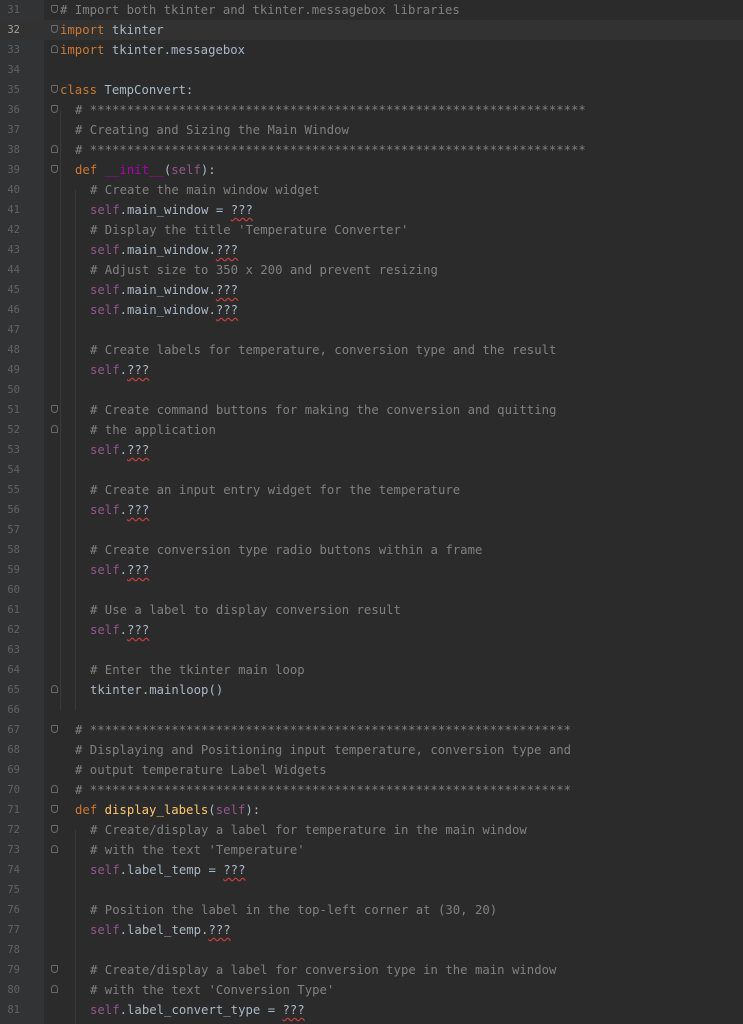 The width and height of the screenshot is (743, 1024). What do you see at coordinates (156, 690) in the screenshot?
I see `code-text: tkinter.mainloop()` at bounding box center [156, 690].